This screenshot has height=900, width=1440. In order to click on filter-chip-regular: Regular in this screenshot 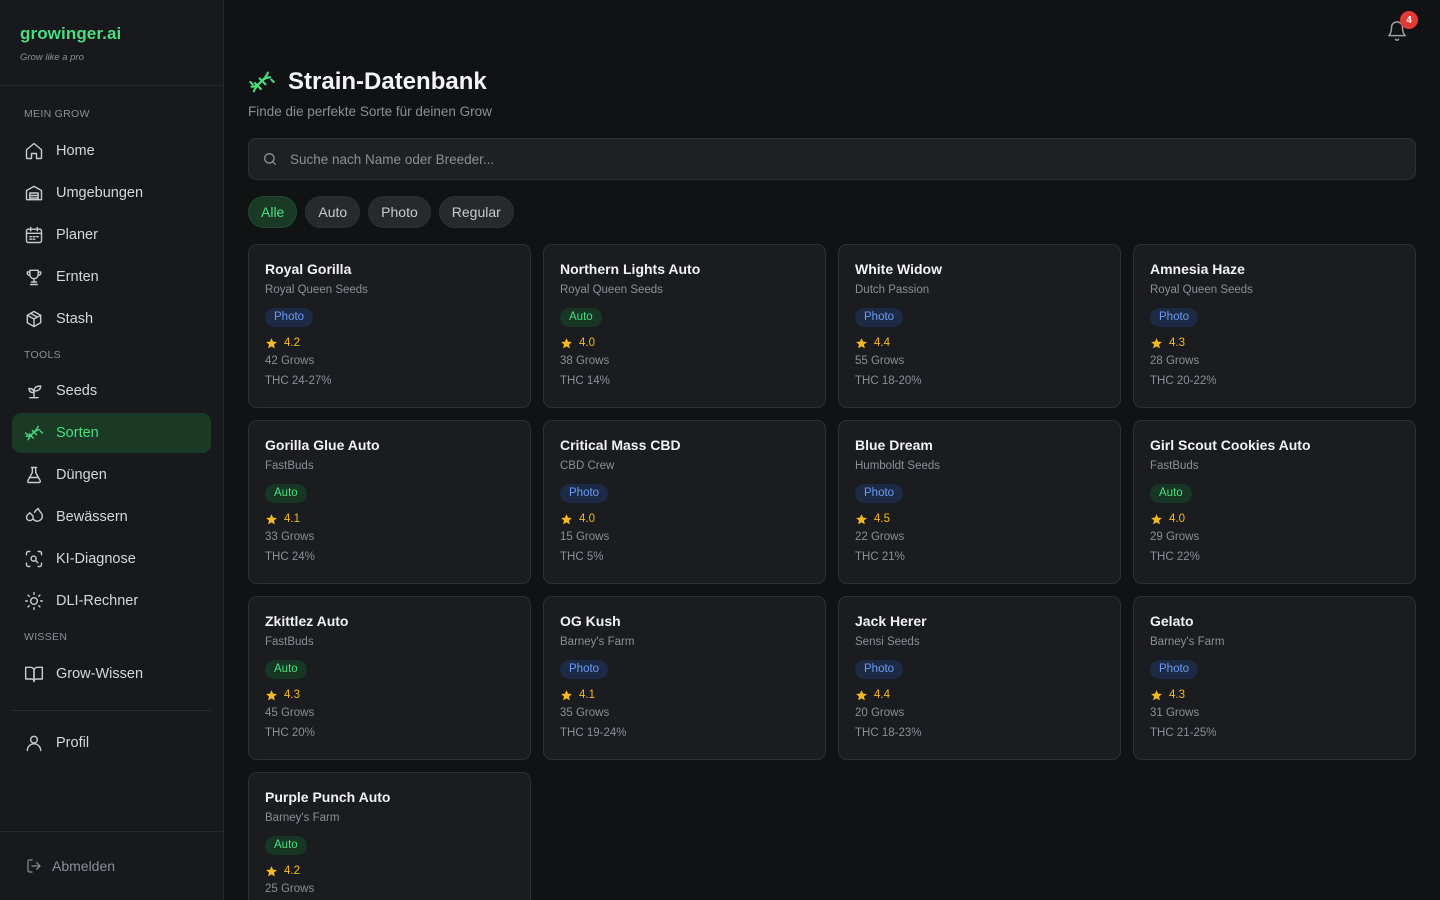, I will do `click(476, 212)`.